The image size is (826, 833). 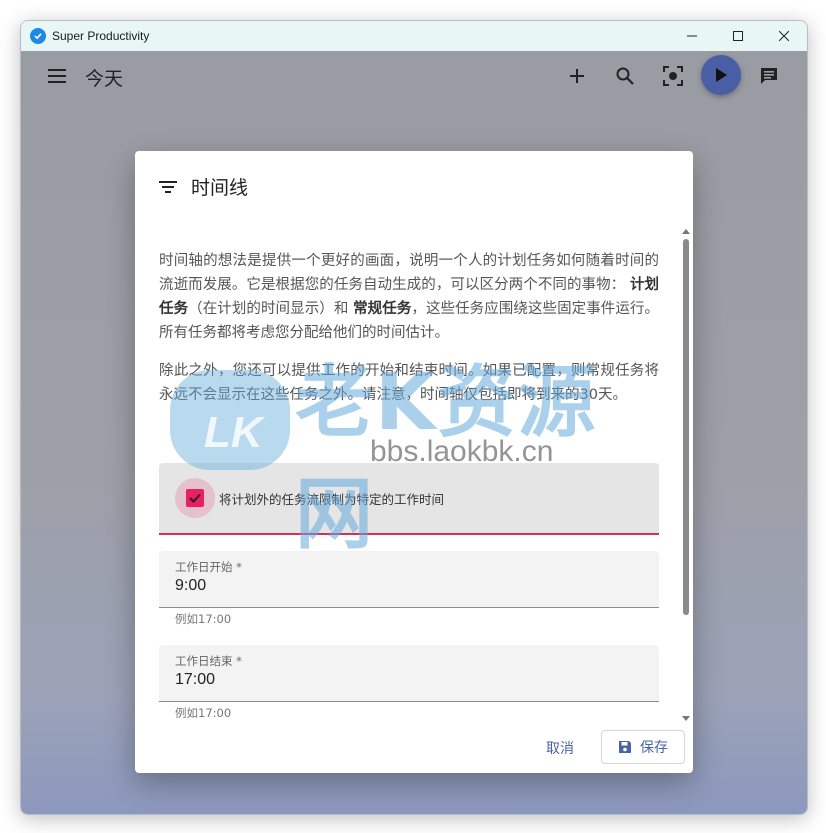 I want to click on close-window-button, so click(x=784, y=36).